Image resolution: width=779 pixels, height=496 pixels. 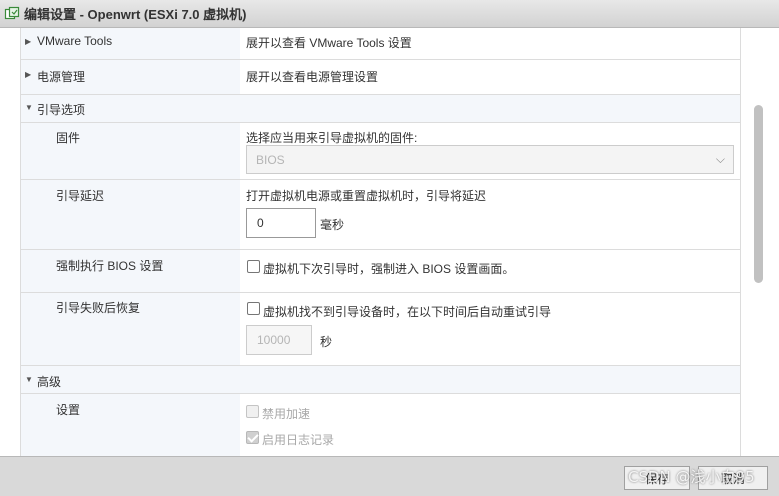 What do you see at coordinates (407, 312) in the screenshot?
I see `boot-retry-checkbox-label: 虚拟机找不到引导设备时，在以下时间后自动重试引导` at bounding box center [407, 312].